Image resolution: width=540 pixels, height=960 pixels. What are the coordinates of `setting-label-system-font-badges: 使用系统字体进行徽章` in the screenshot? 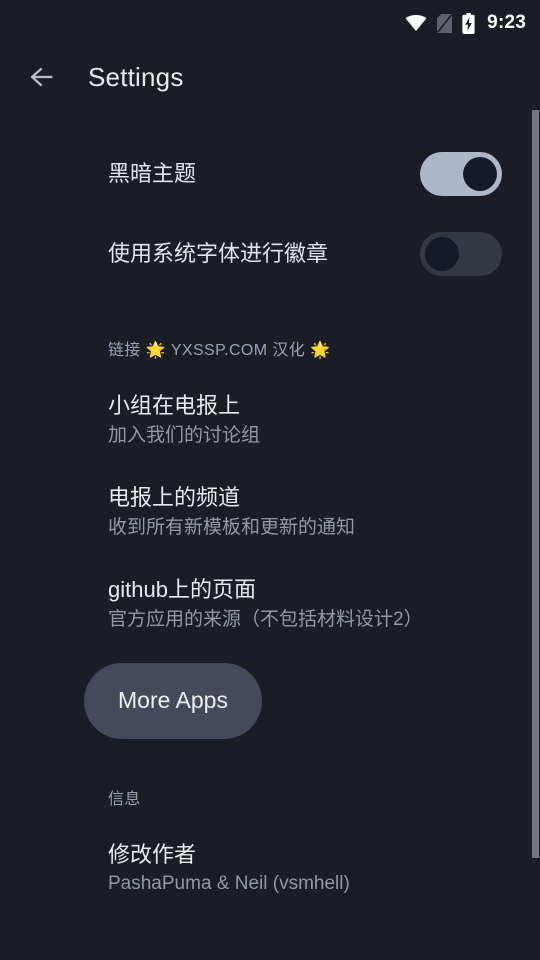 It's located at (218, 254).